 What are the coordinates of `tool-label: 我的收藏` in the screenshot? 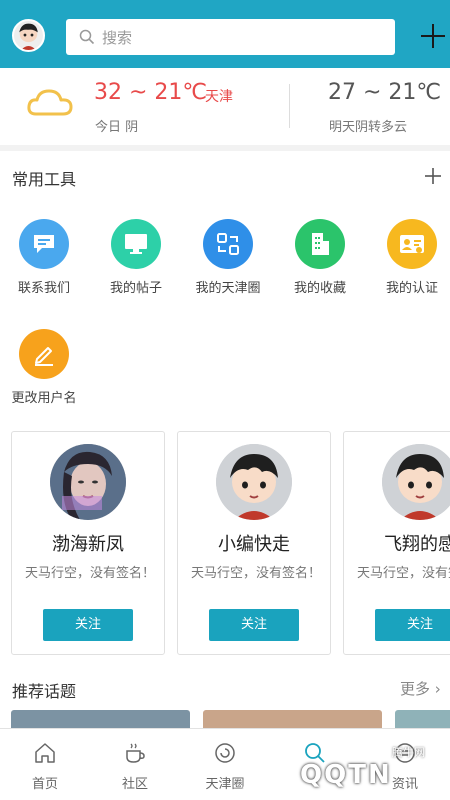 It's located at (319, 288).